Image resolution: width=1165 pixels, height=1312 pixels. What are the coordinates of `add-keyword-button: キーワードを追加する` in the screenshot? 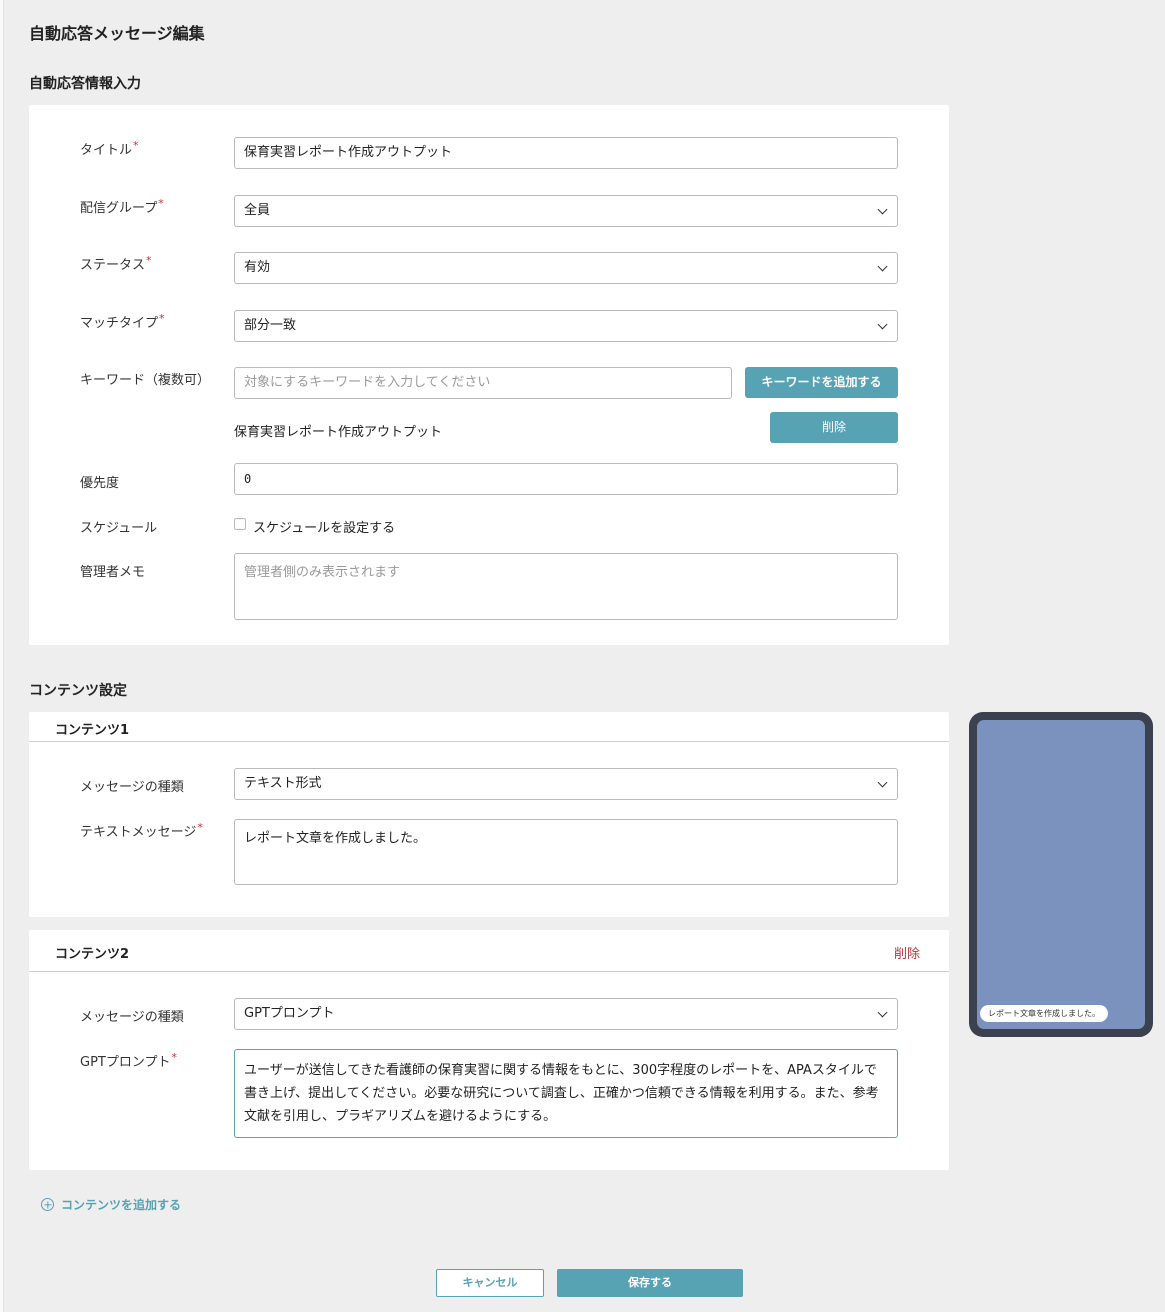 It's located at (821, 382).